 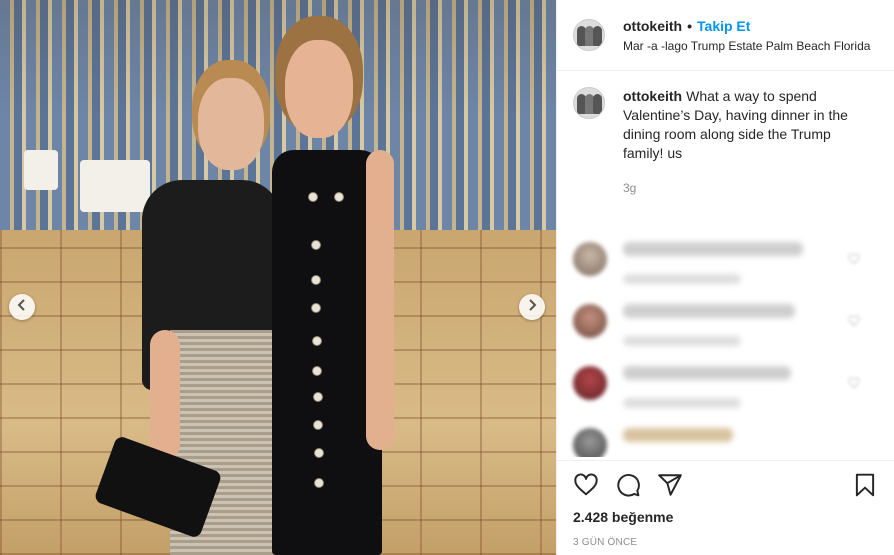 I want to click on bookmark-icon, so click(x=865, y=485).